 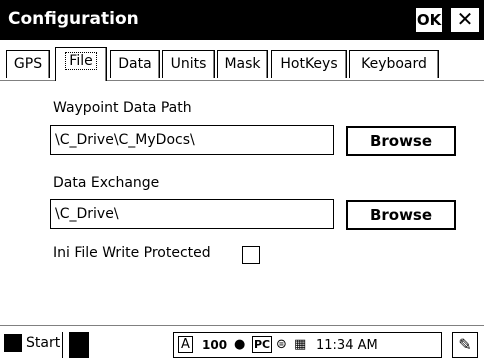 What do you see at coordinates (262, 344) in the screenshot?
I see `tray-pc-icon: PC` at bounding box center [262, 344].